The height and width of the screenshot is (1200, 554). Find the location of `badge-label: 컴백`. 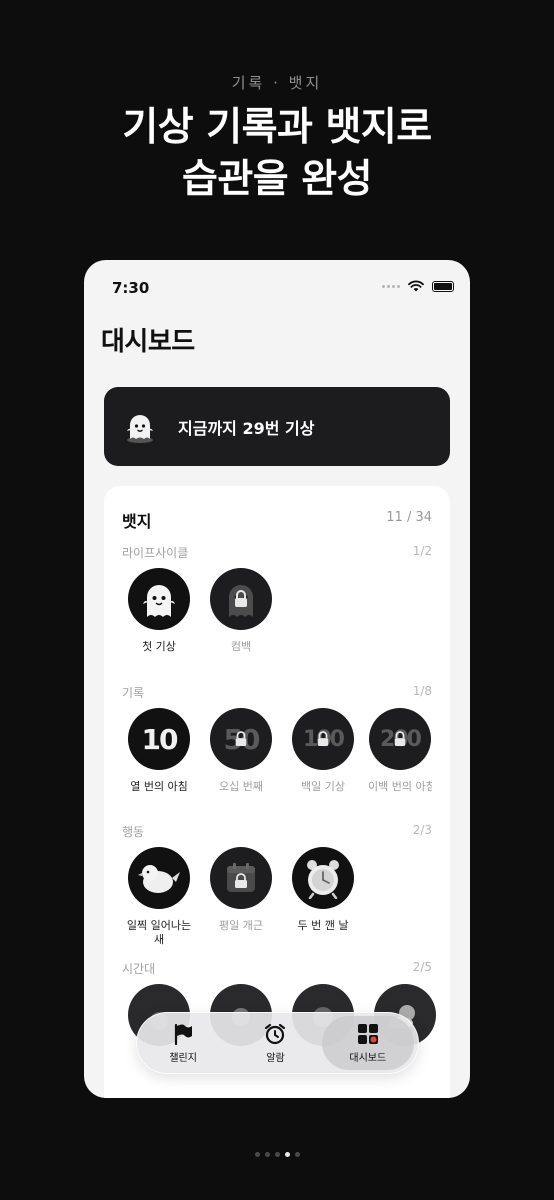

badge-label: 컴백 is located at coordinates (241, 646).